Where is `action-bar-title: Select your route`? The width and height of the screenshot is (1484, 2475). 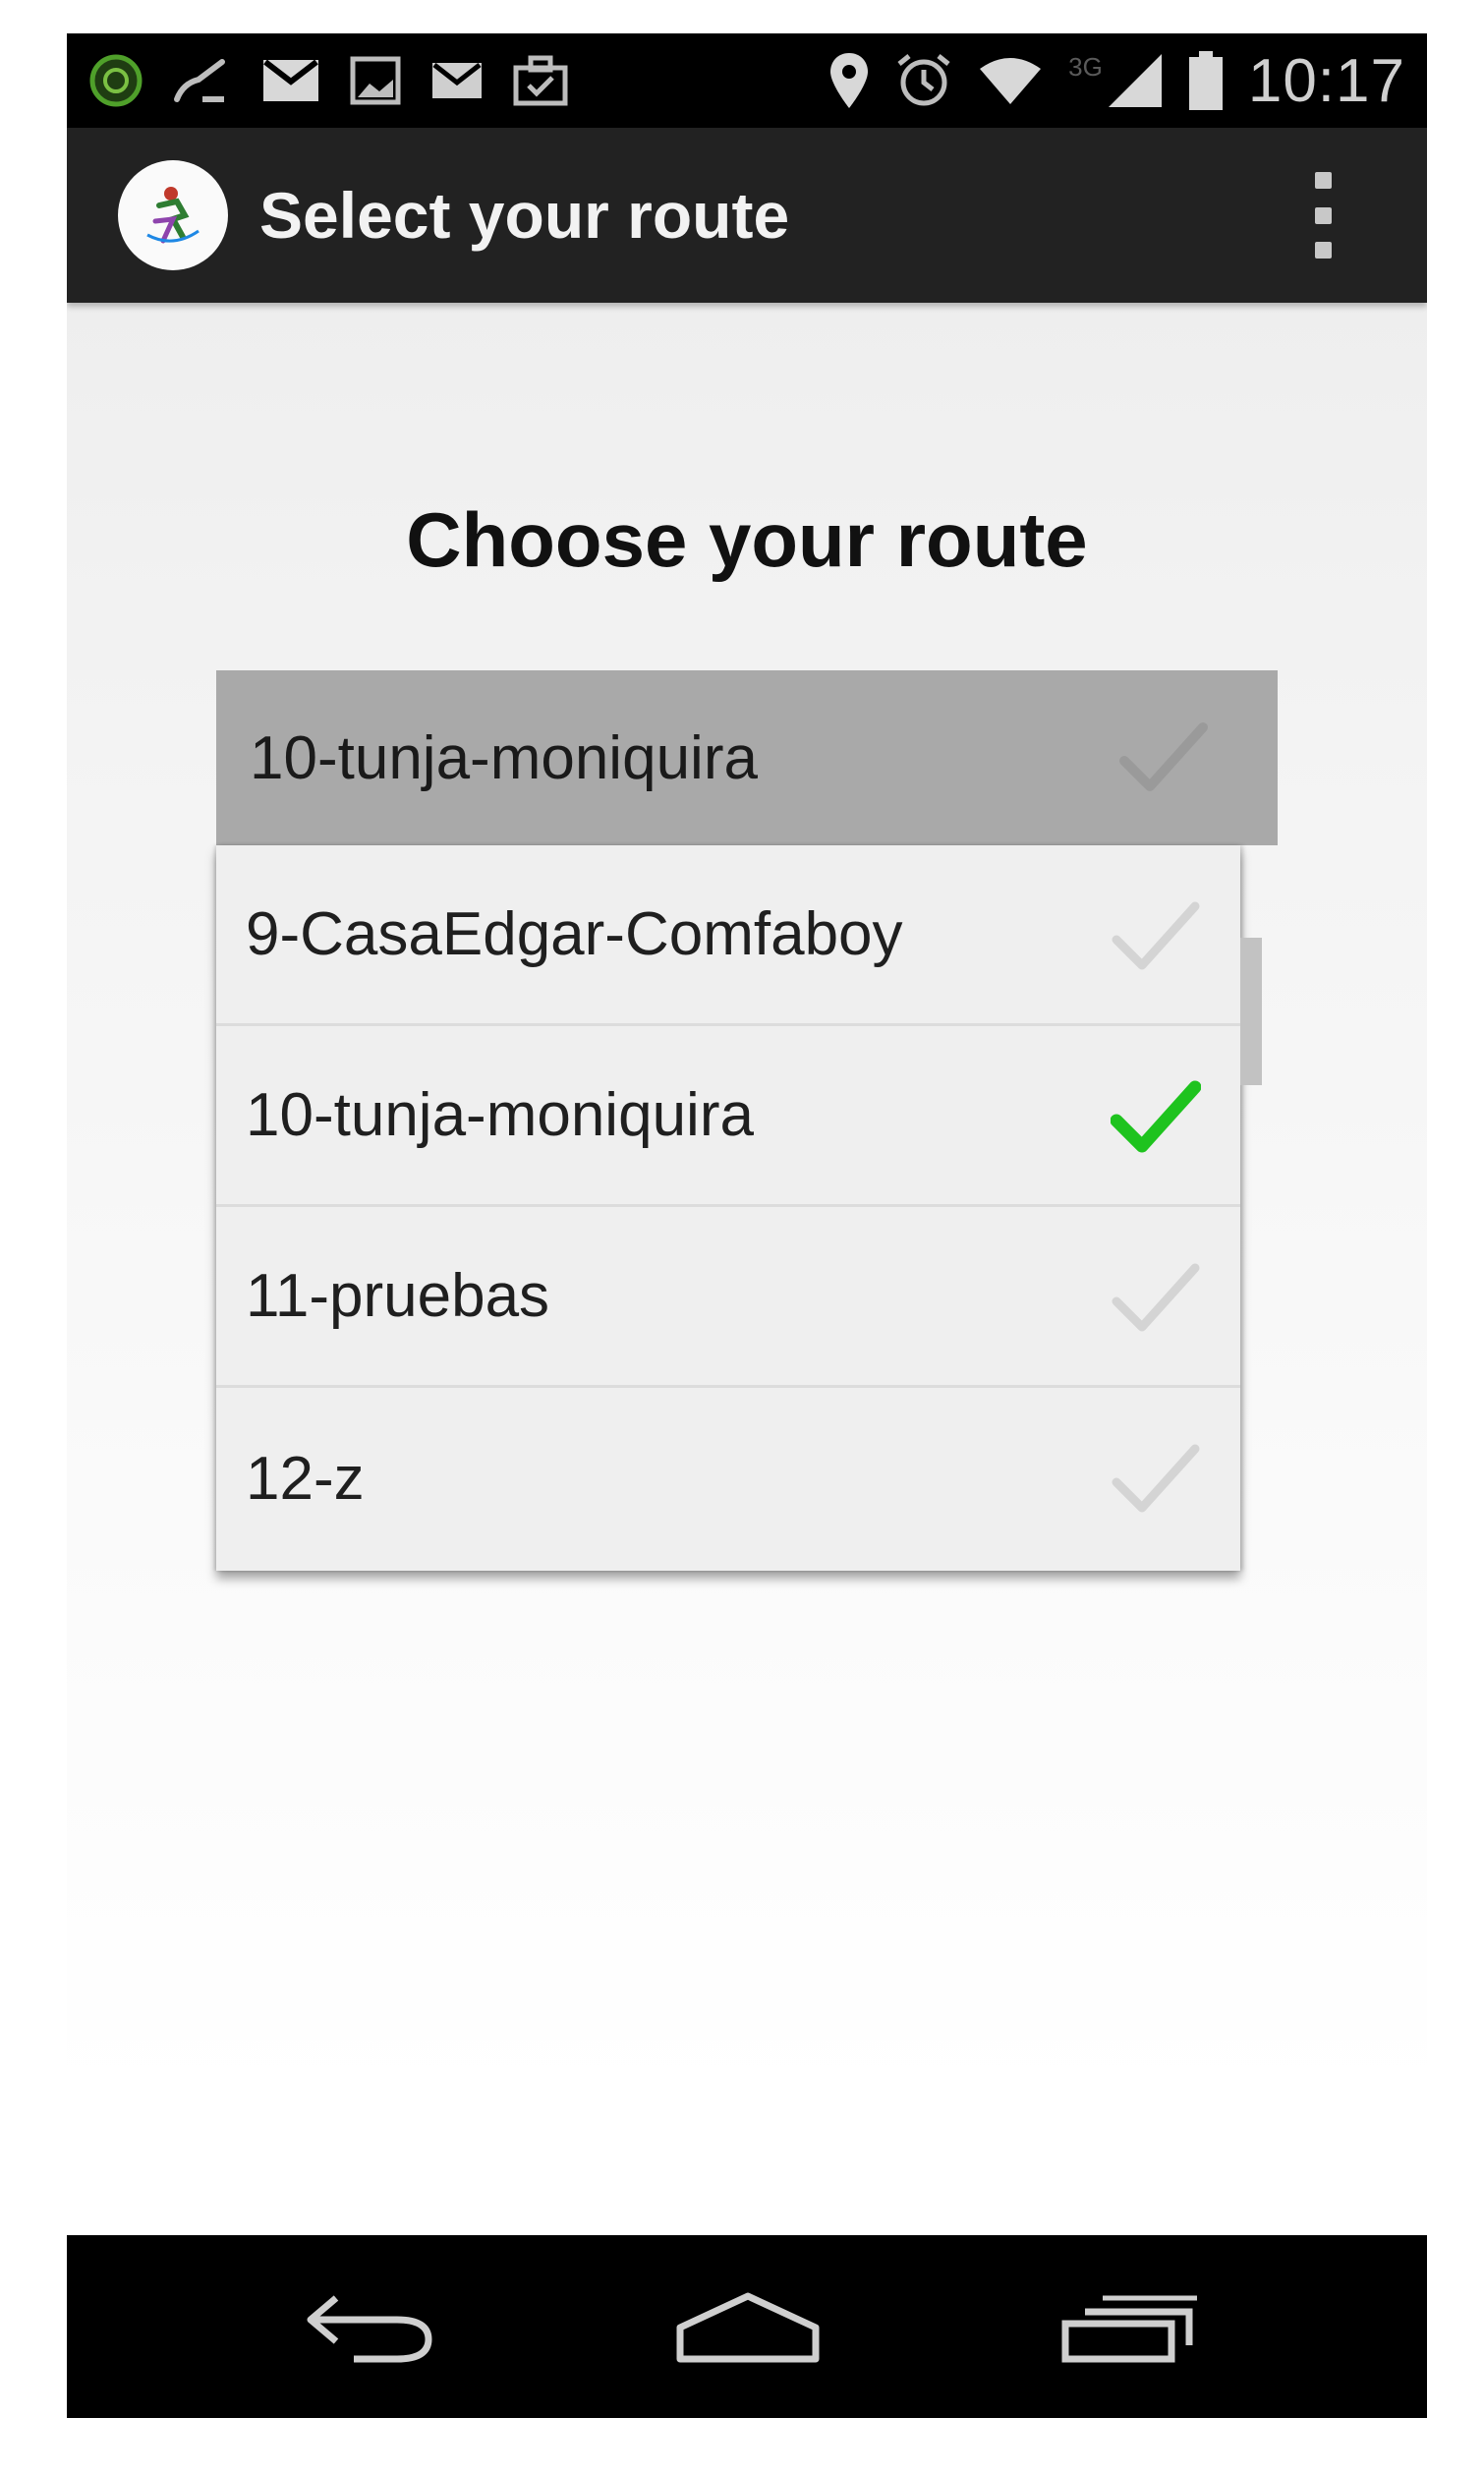 action-bar-title: Select your route is located at coordinates (524, 215).